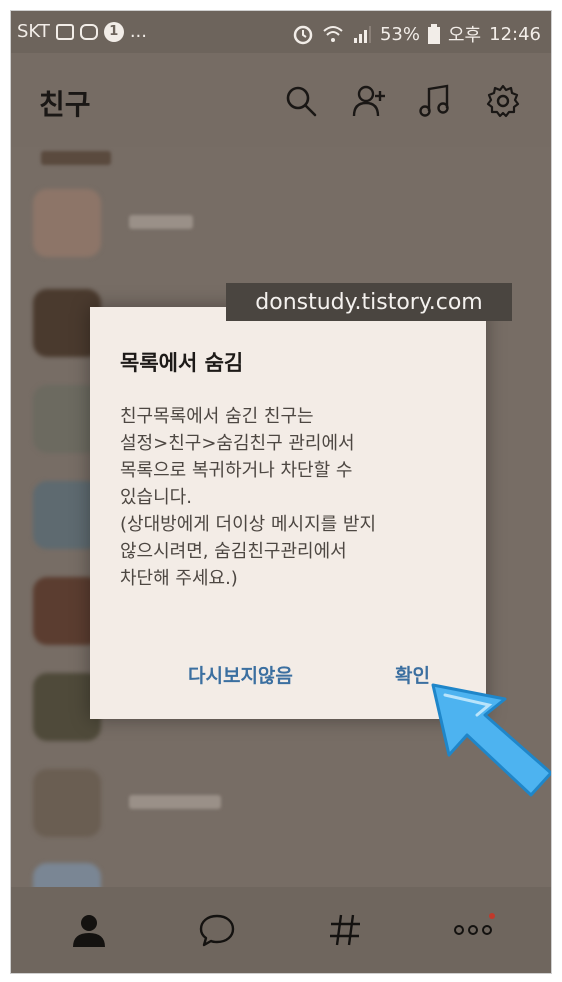 This screenshot has height=982, width=562. What do you see at coordinates (217, 416) in the screenshot?
I see `dialog-line: 친구목록에서 숨긴 친구는` at bounding box center [217, 416].